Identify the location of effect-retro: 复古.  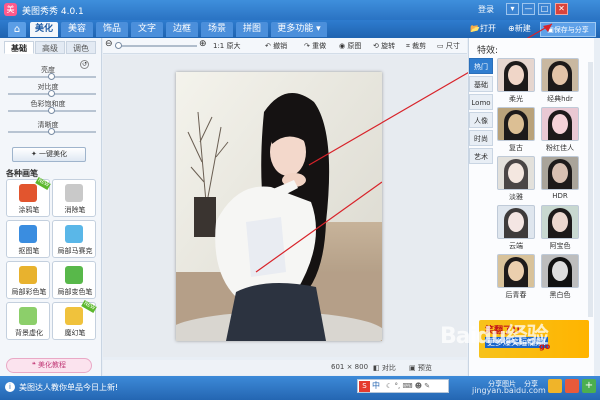
(516, 129).